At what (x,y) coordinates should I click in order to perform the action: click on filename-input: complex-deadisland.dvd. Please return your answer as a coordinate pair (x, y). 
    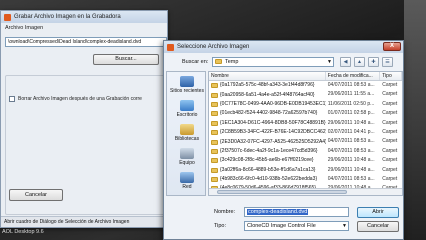
    Looking at the image, I should click on (296, 212).